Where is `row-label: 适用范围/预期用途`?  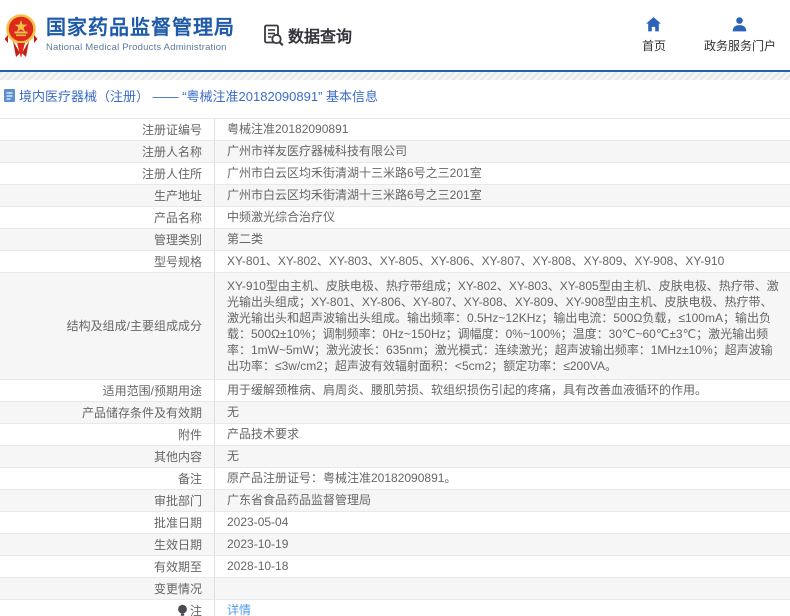
row-label: 适用范围/预期用途 is located at coordinates (107, 390).